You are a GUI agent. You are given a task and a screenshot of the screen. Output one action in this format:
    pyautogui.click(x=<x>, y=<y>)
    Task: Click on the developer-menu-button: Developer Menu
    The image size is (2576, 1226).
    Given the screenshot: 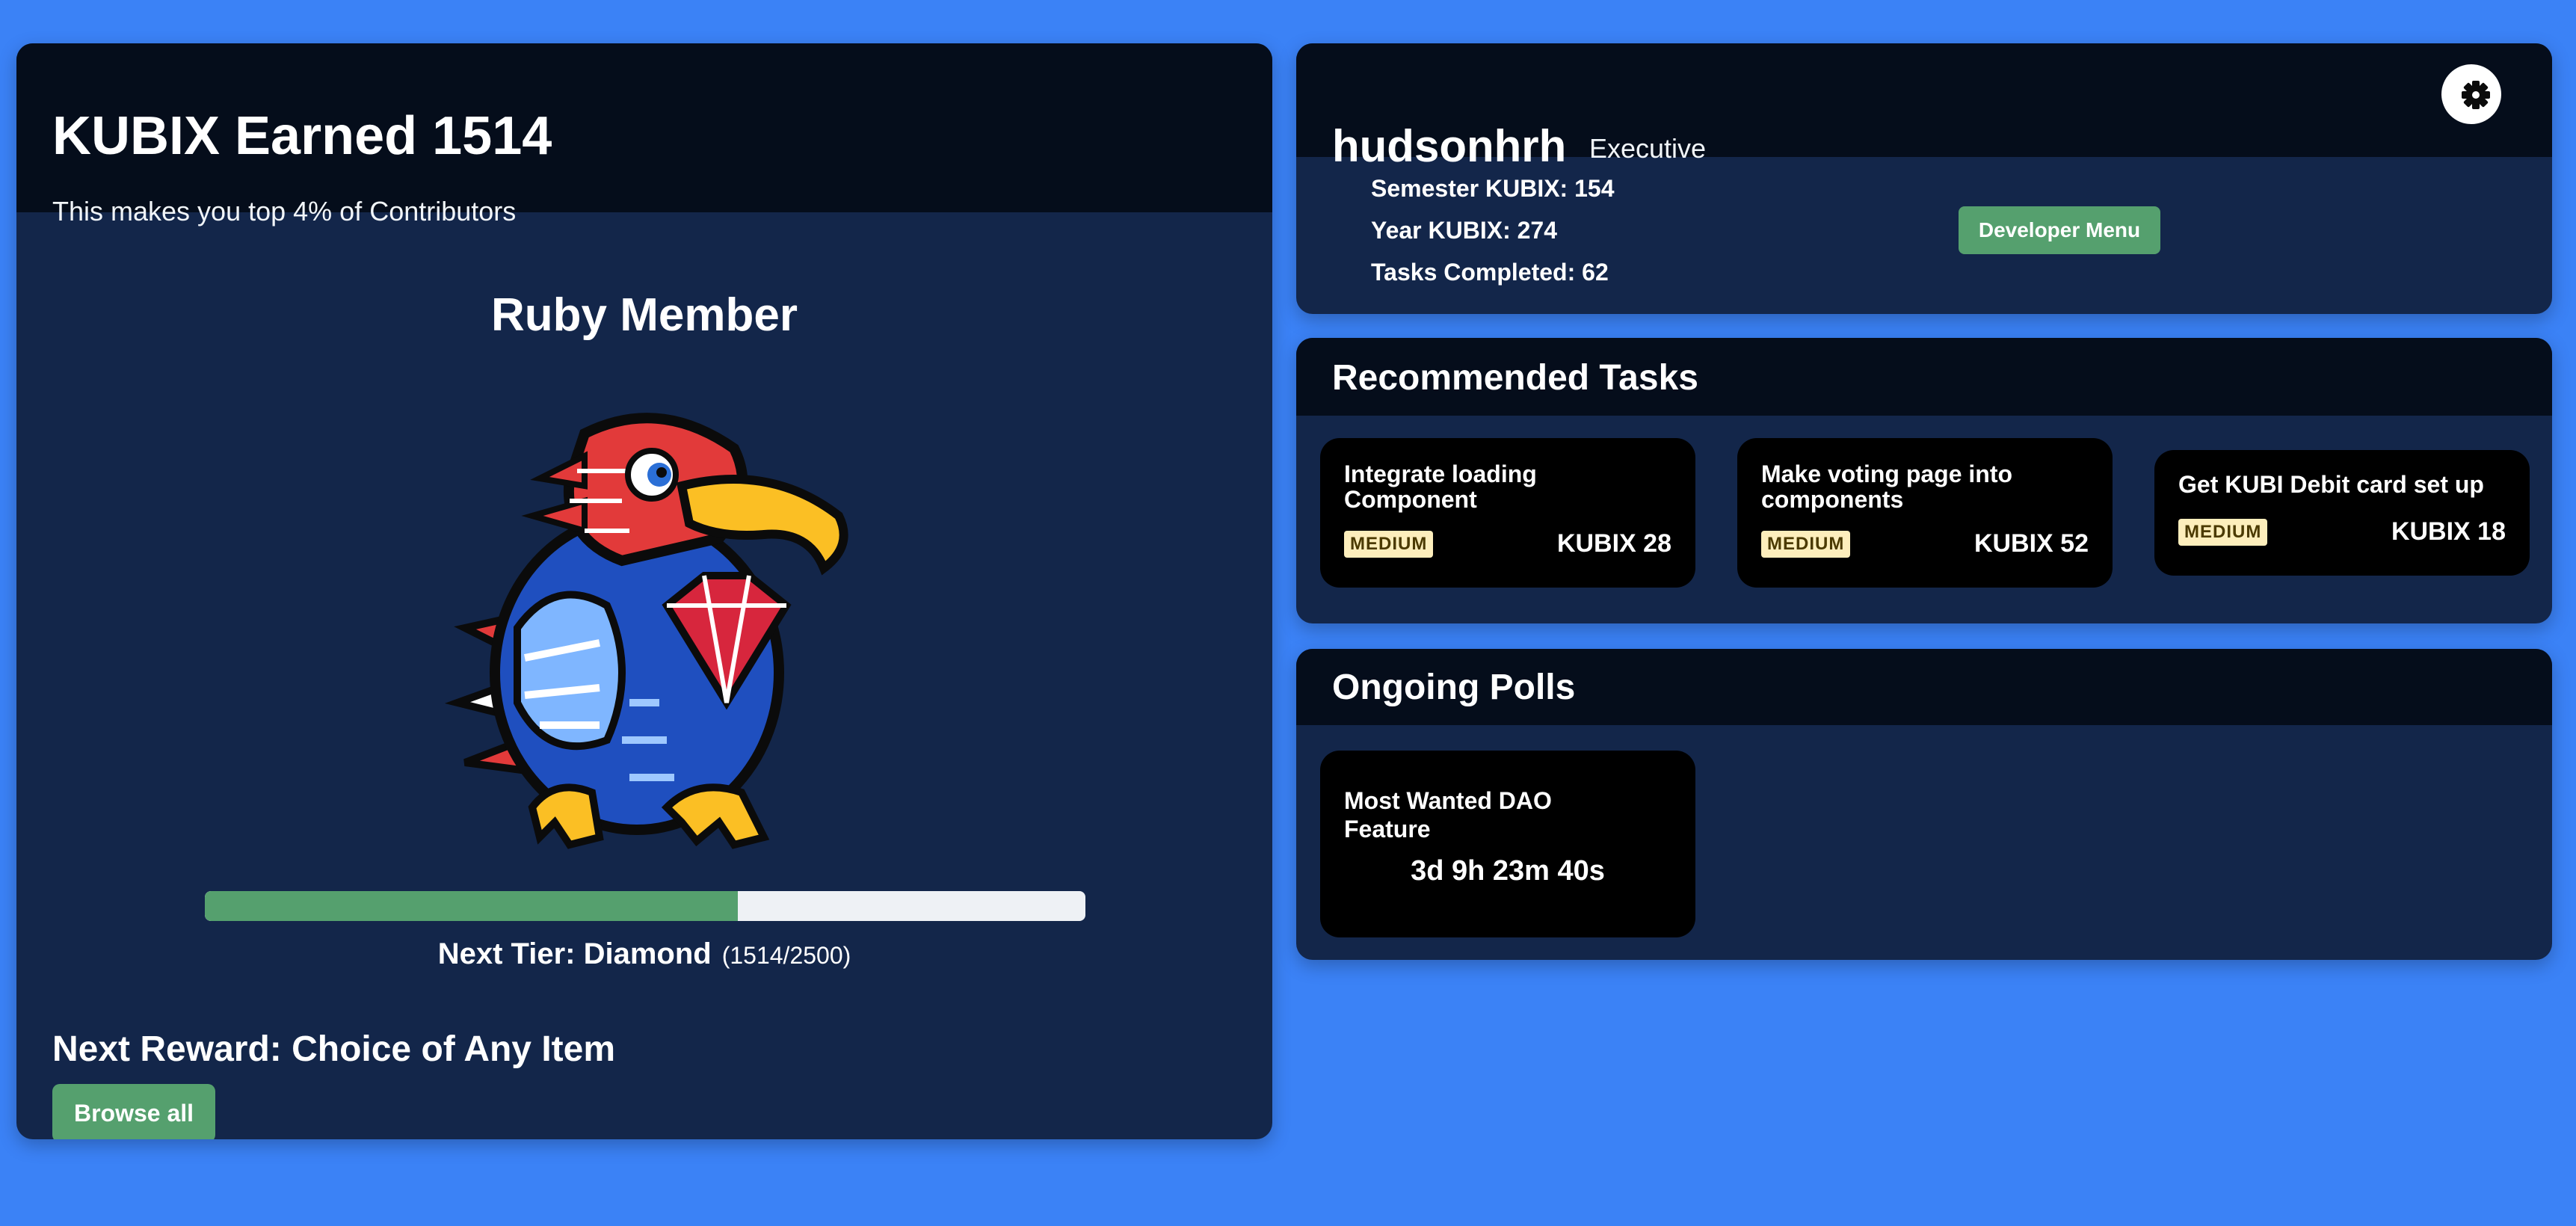 What is the action you would take?
    pyautogui.click(x=2059, y=230)
    